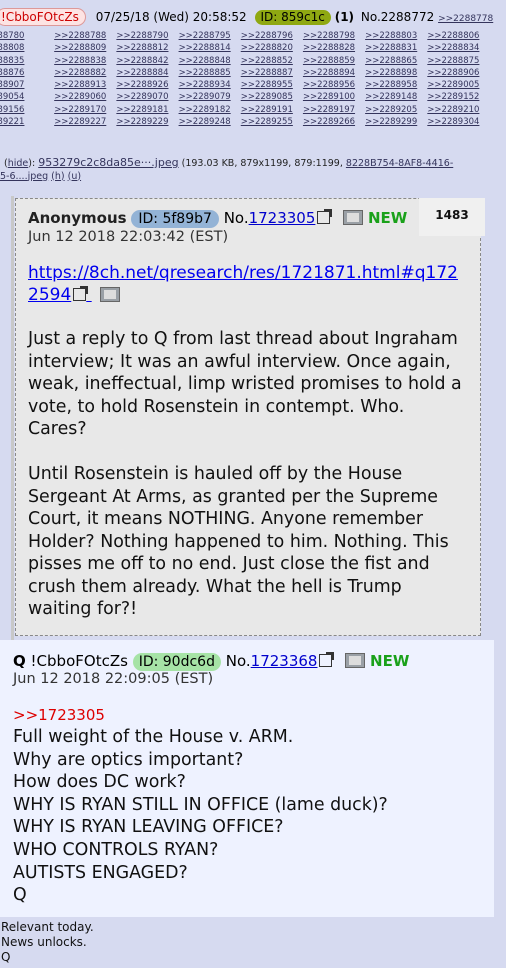 The width and height of the screenshot is (506, 968). What do you see at coordinates (27, 122) in the screenshot?
I see `backlink: 289221` at bounding box center [27, 122].